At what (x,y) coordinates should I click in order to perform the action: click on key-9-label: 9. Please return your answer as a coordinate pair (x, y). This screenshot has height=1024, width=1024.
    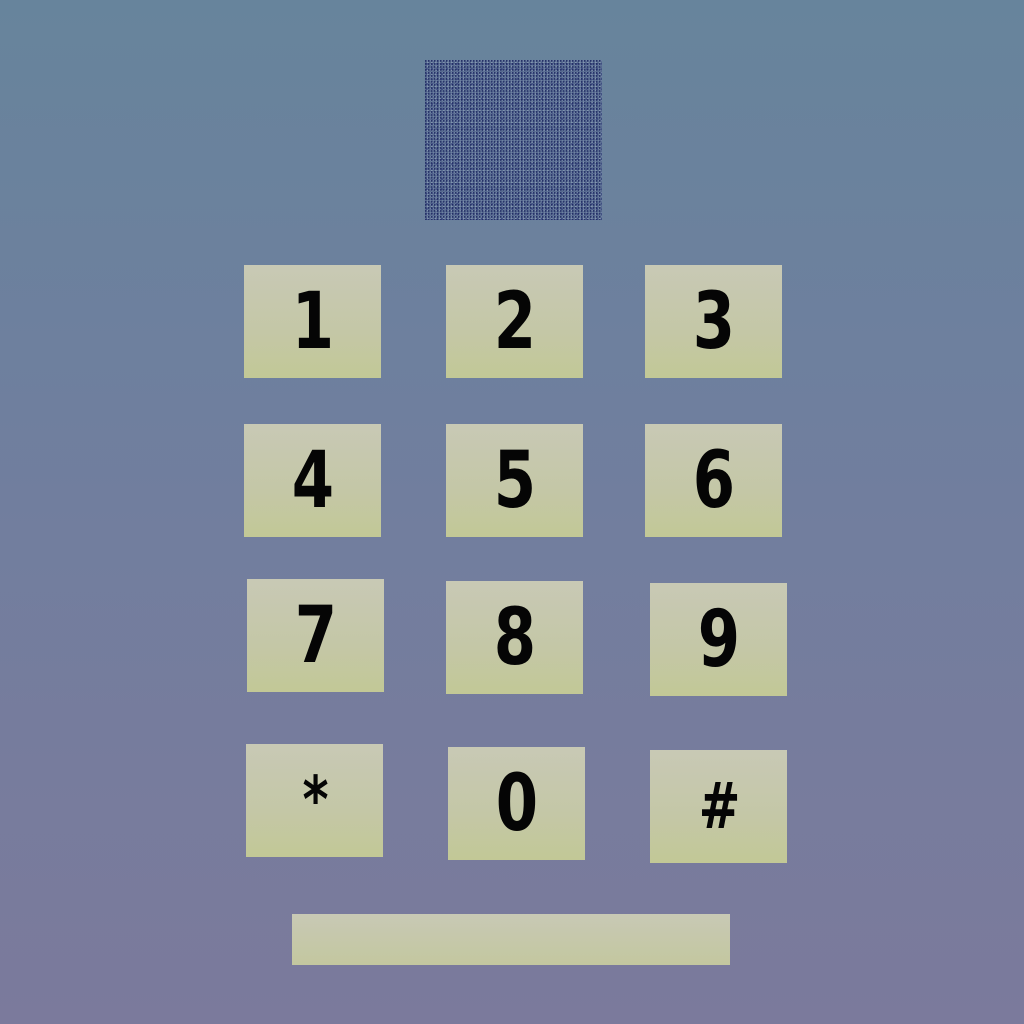
    Looking at the image, I should click on (719, 639).